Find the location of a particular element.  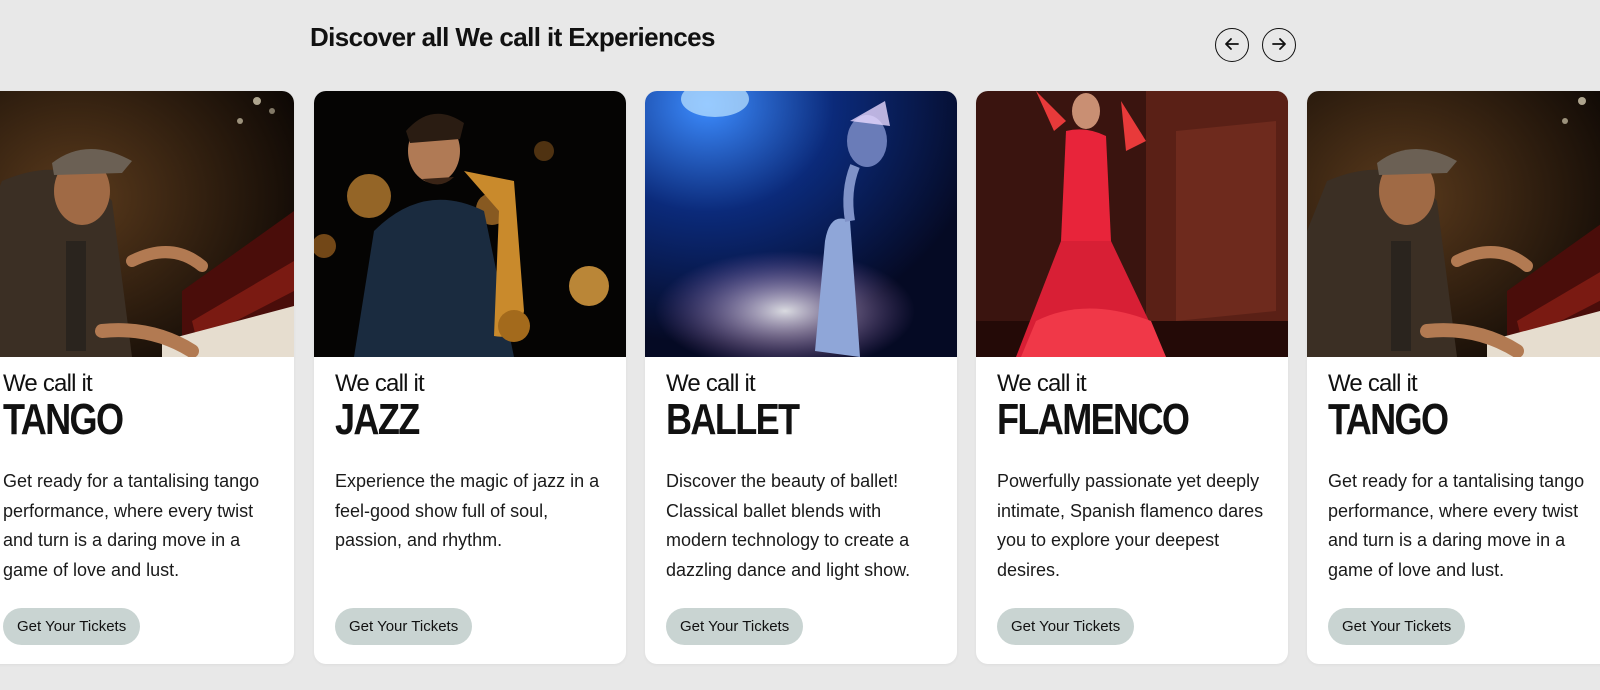

saxophonist-photo is located at coordinates (470, 224).